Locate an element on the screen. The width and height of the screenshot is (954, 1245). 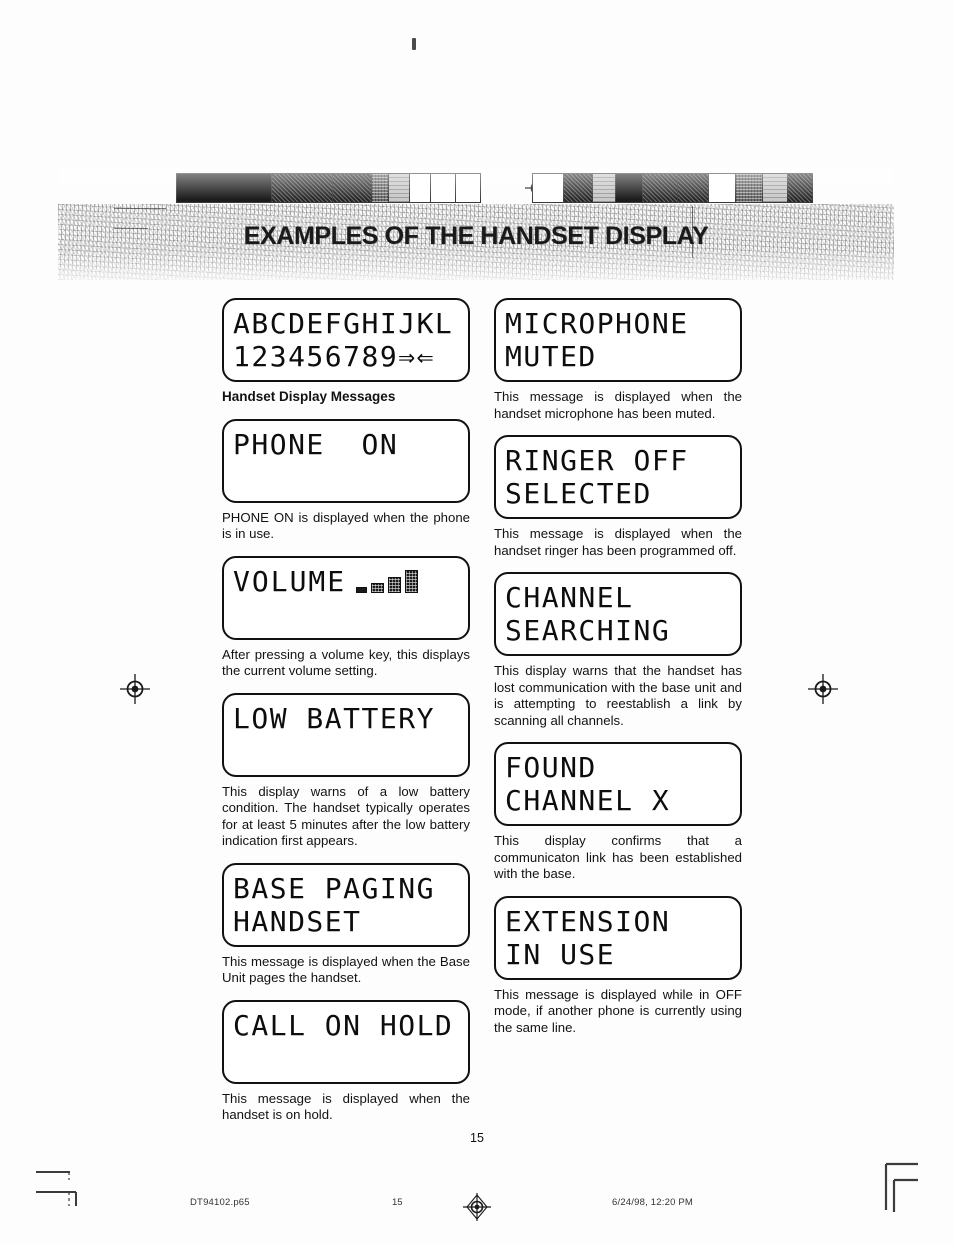
registration-target-icon-right is located at coordinates (823, 689).